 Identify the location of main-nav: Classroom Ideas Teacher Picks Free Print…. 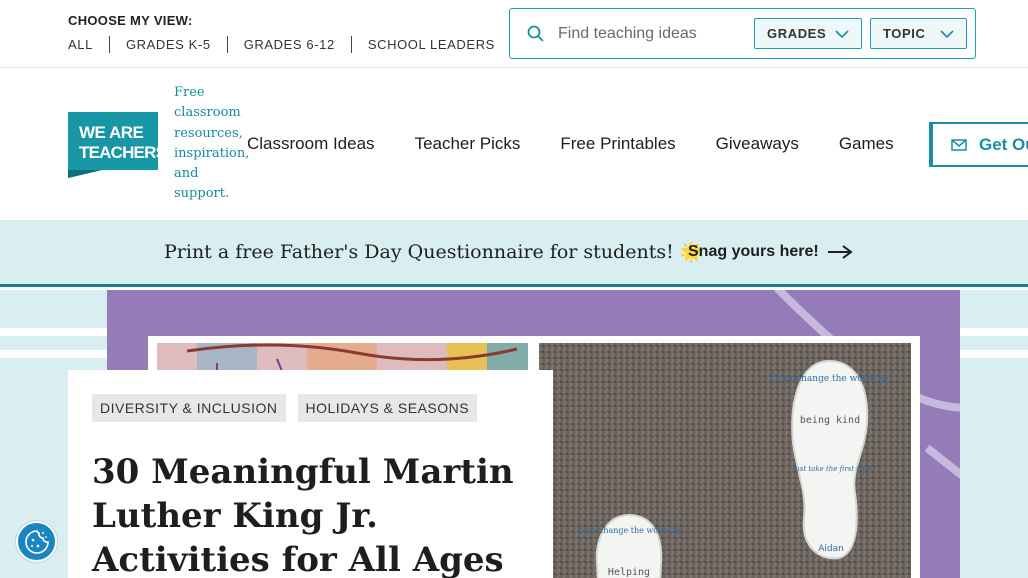
(590, 144).